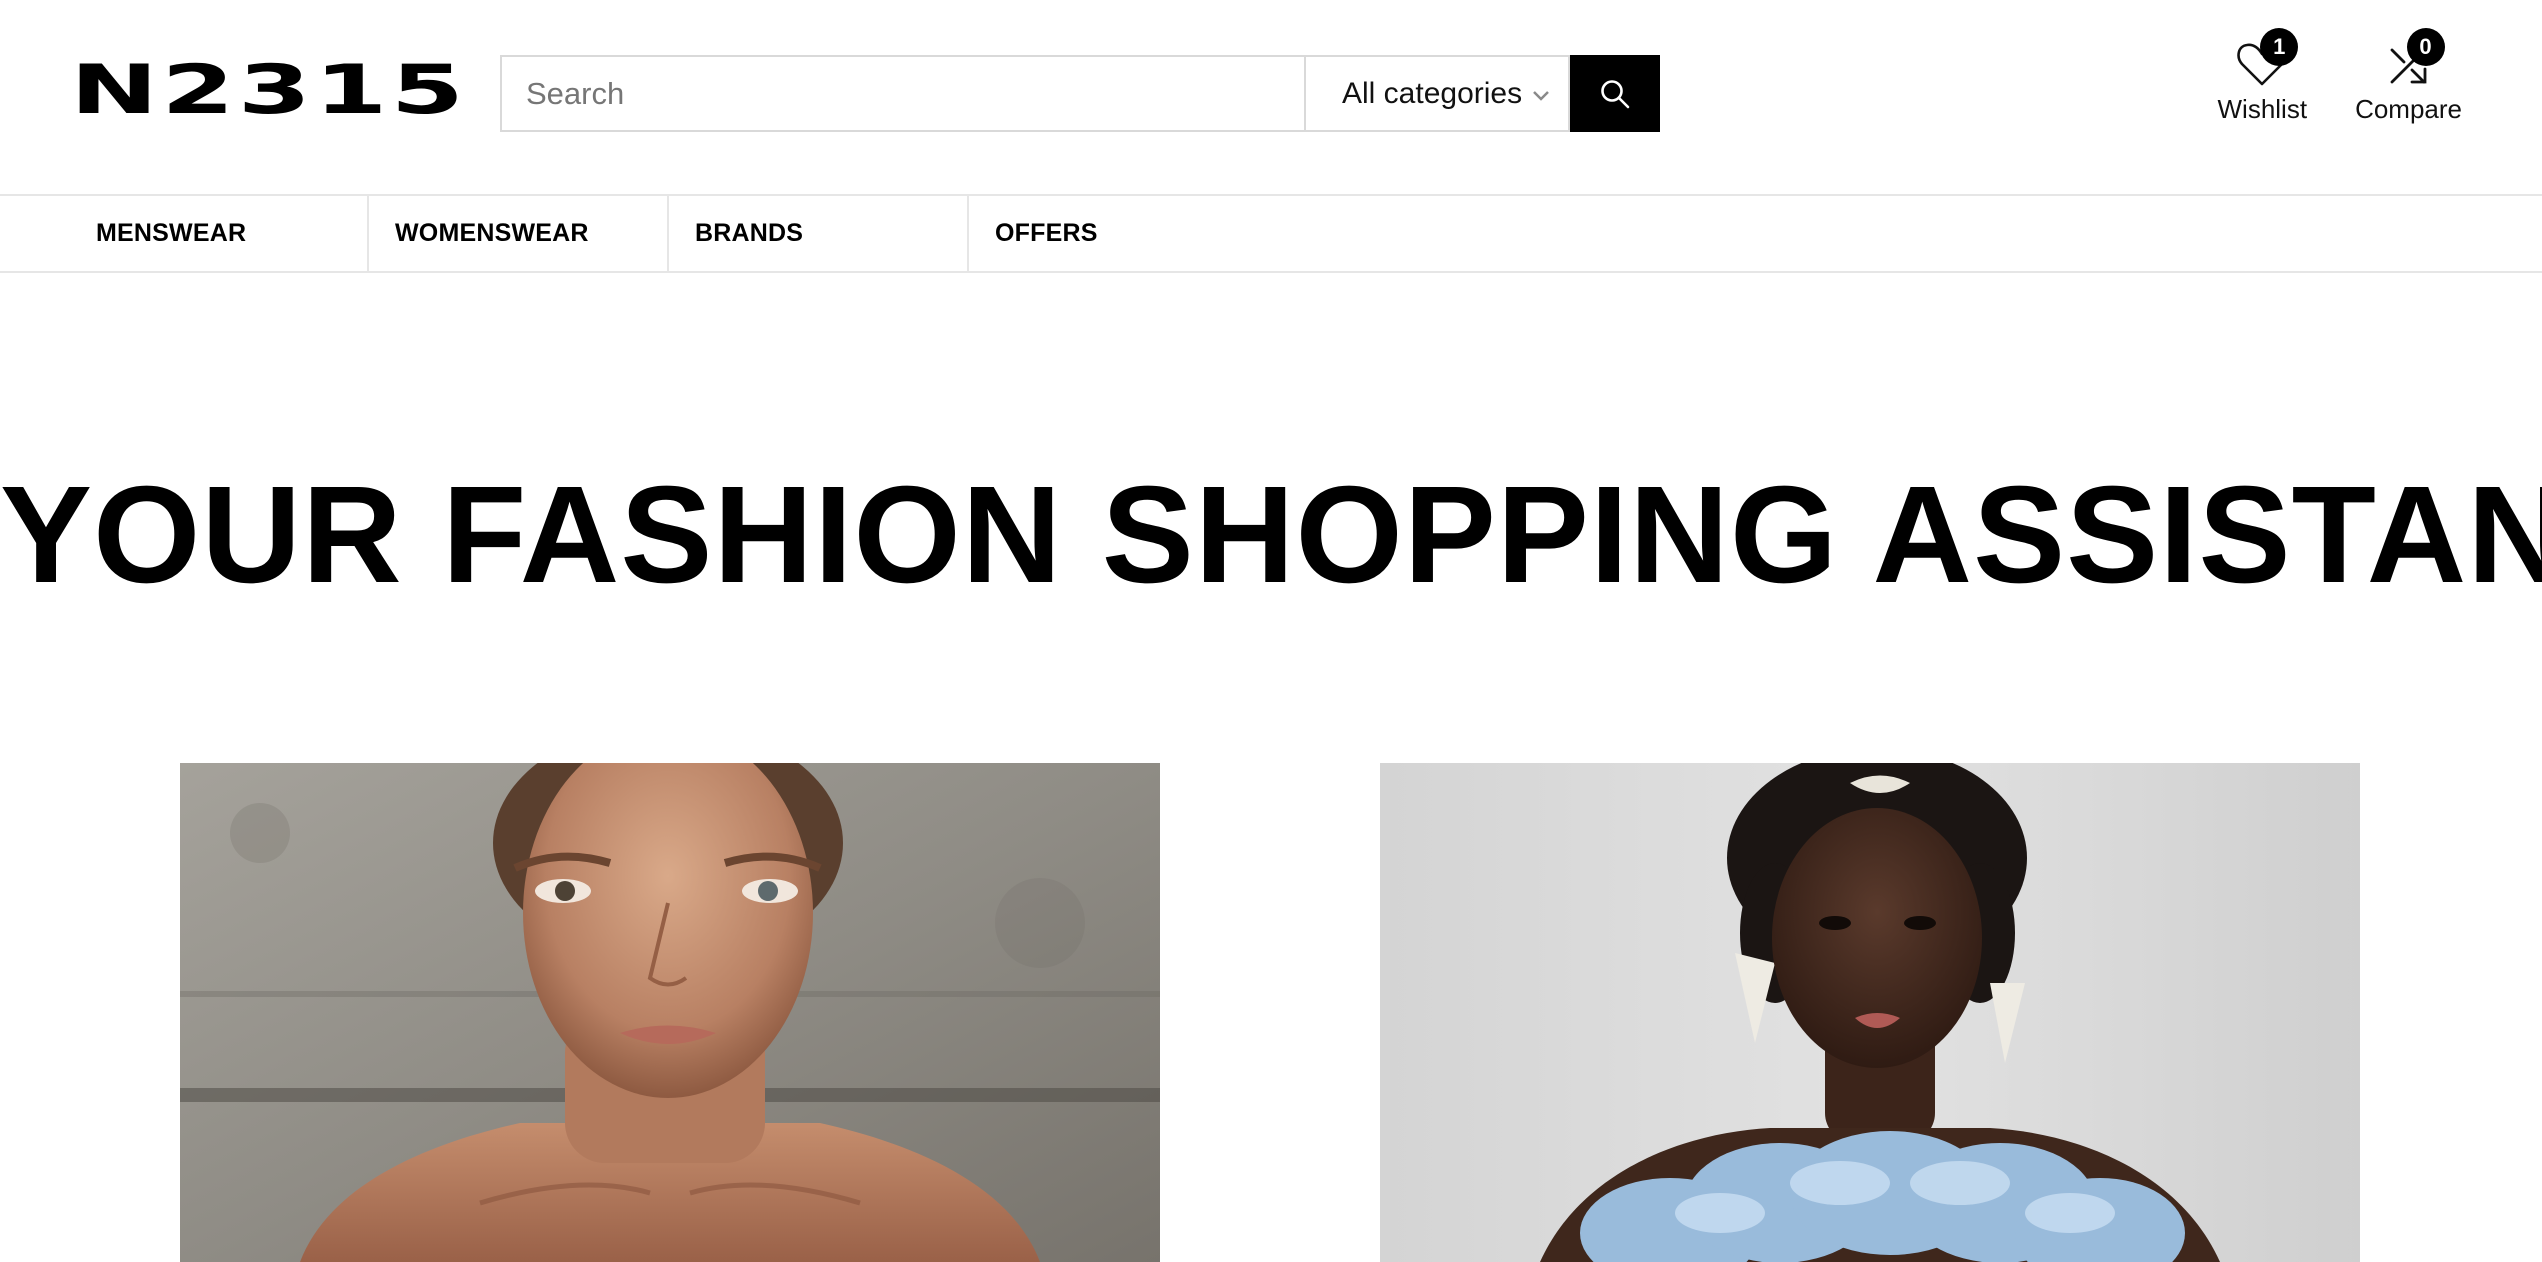 The height and width of the screenshot is (1262, 2542). I want to click on search-icon, so click(1615, 93).